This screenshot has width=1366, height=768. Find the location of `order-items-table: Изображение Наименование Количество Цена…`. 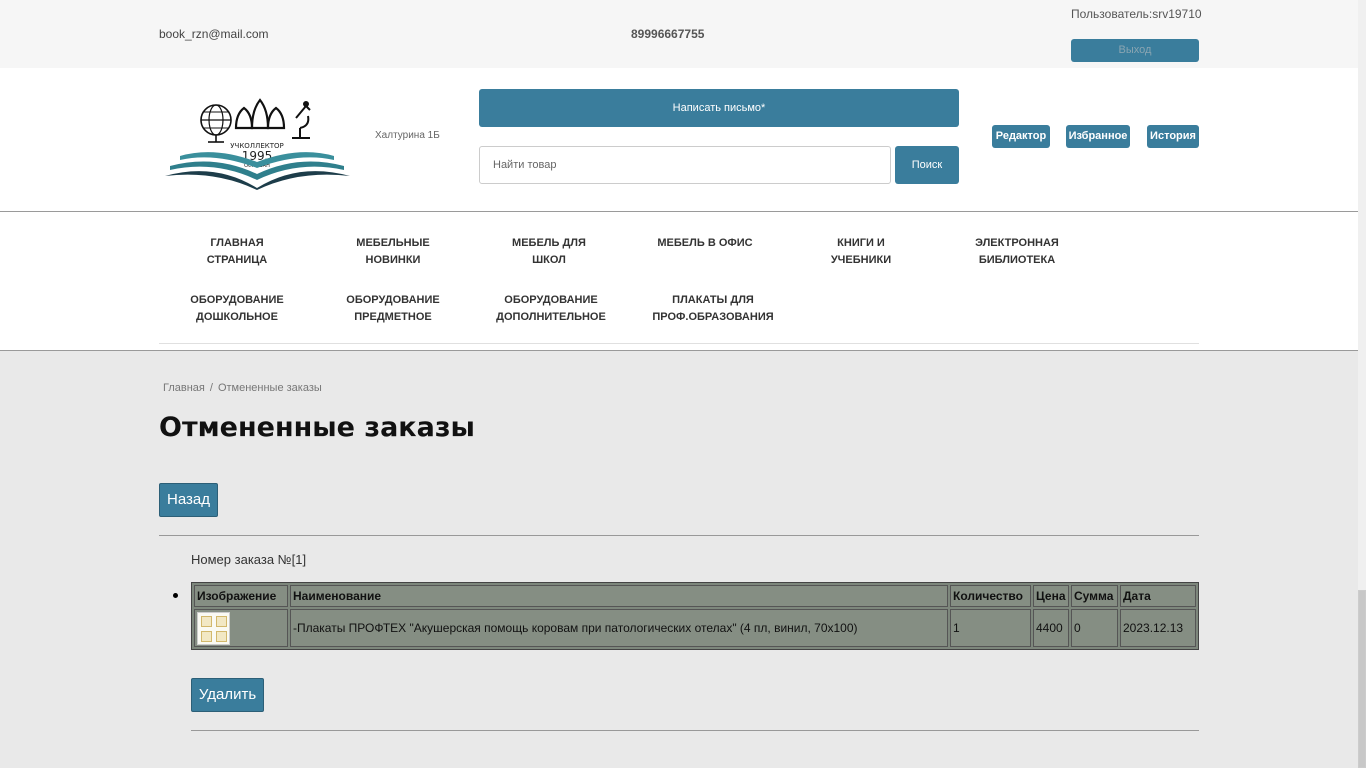

order-items-table: Изображение Наименование Количество Цена… is located at coordinates (695, 616).